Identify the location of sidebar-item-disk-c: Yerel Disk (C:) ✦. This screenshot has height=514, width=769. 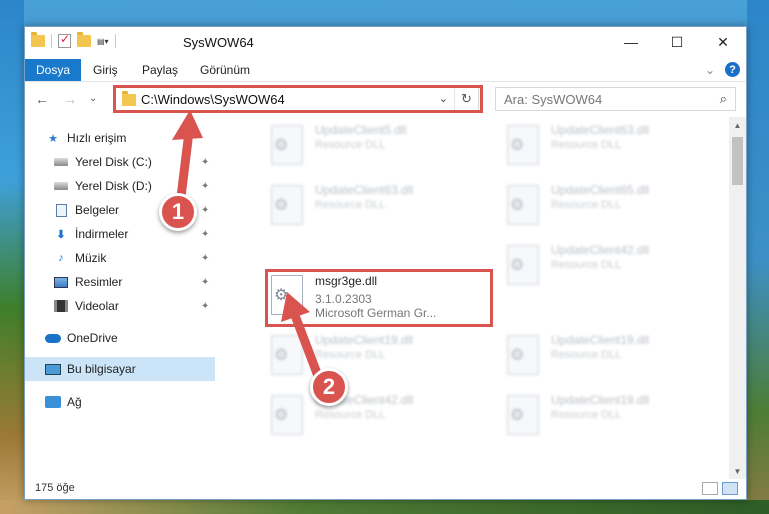
(120, 162).